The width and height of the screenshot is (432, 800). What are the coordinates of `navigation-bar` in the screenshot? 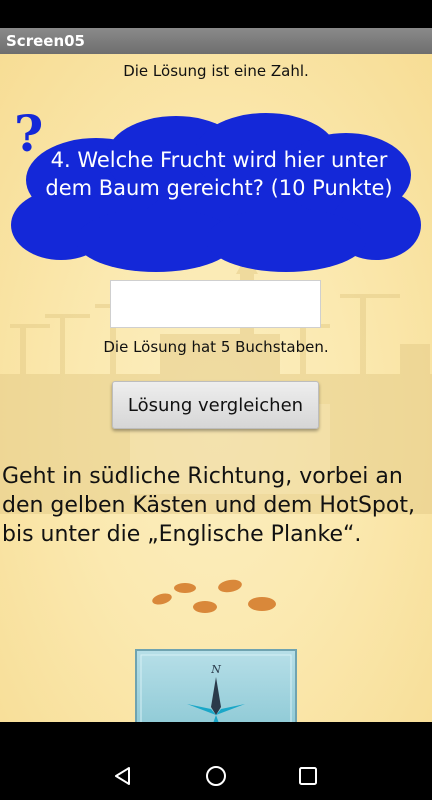 It's located at (216, 761).